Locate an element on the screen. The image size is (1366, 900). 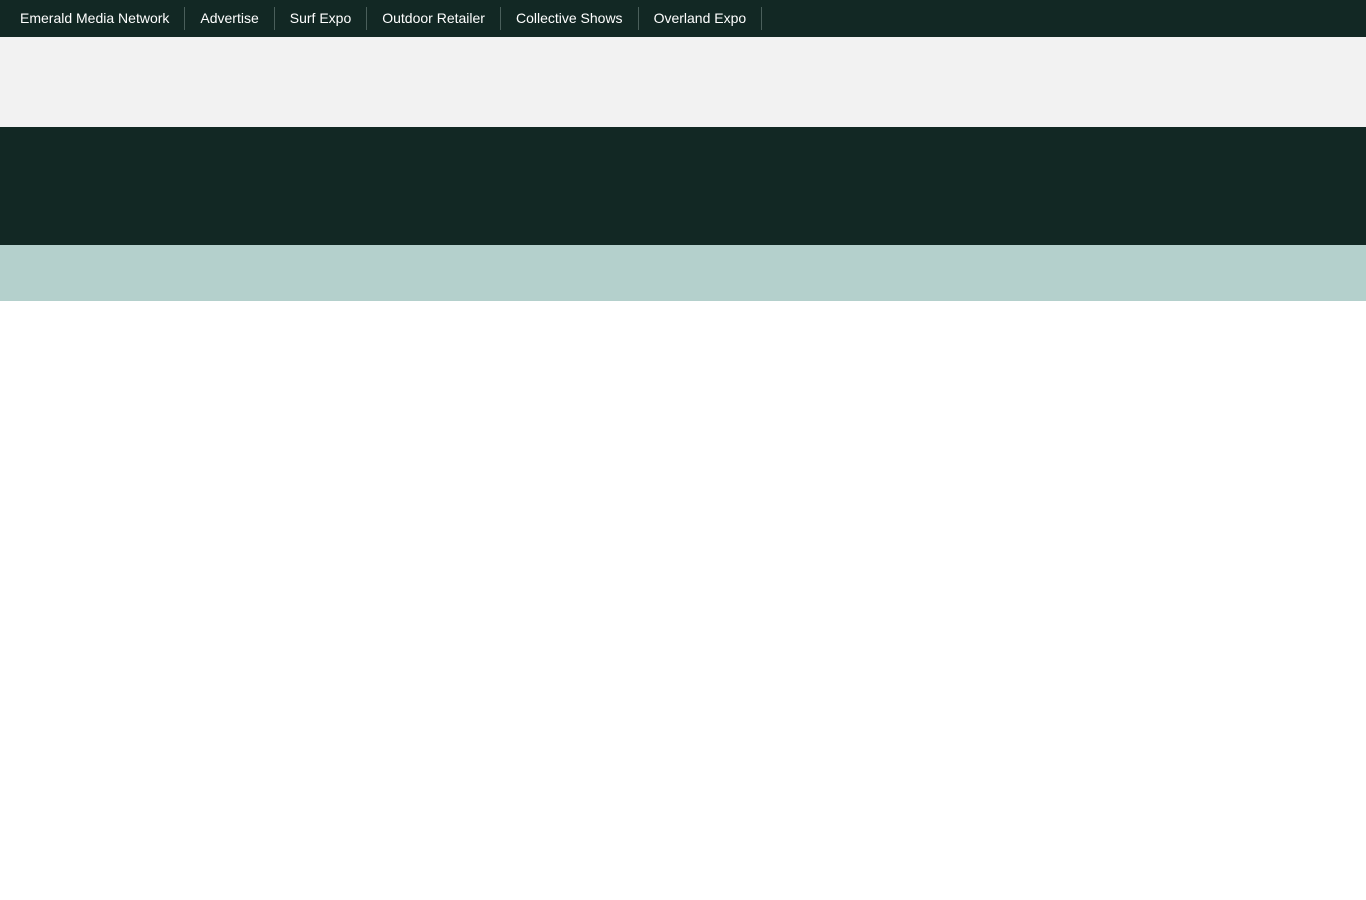
nav-link-outdoor-retailer: Outdoor Retailer is located at coordinates (434, 18).